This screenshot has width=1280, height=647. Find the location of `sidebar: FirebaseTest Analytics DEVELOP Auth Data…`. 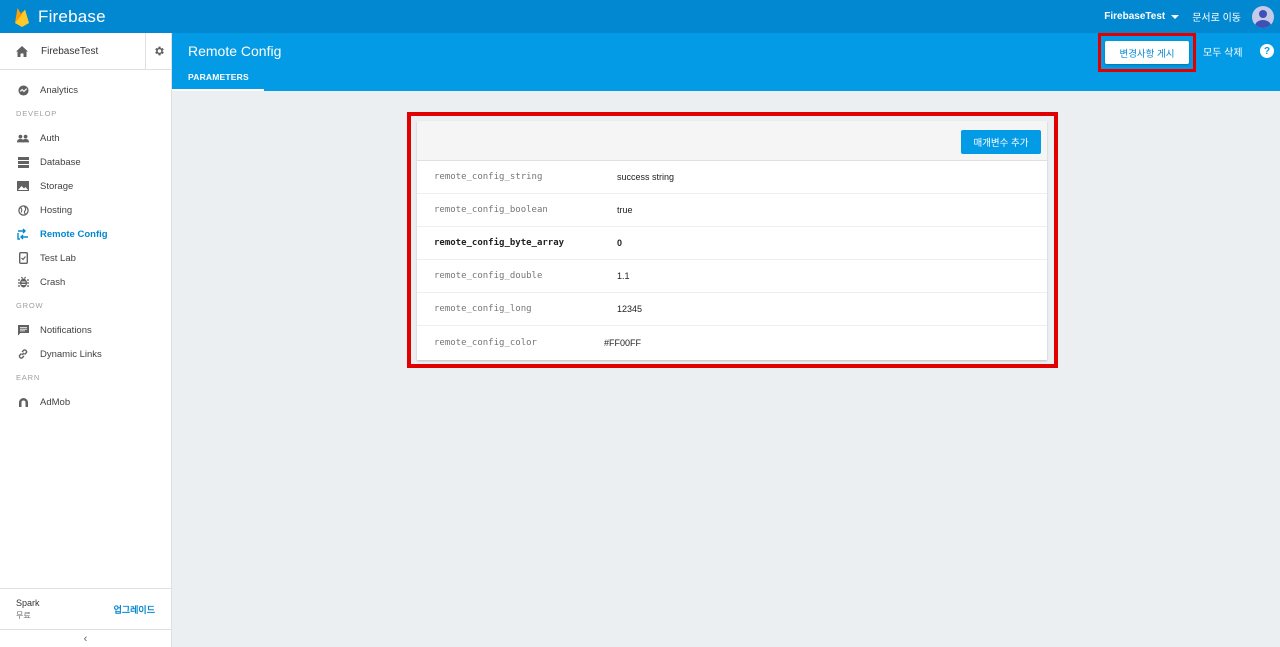

sidebar: FirebaseTest Analytics DEVELOP Auth Data… is located at coordinates (86, 339).